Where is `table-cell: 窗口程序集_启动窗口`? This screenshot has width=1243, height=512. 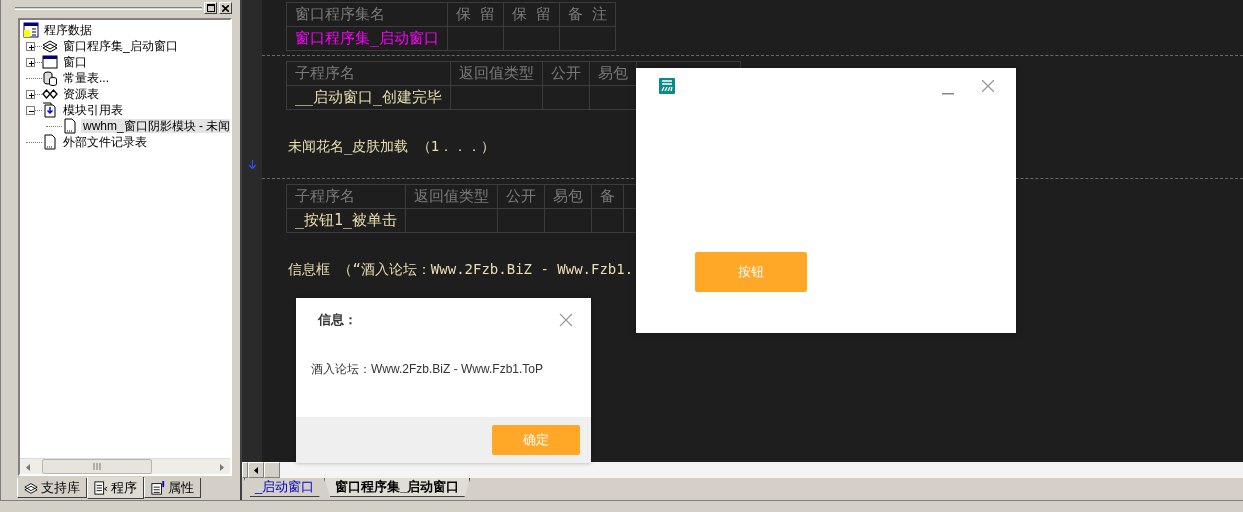 table-cell: 窗口程序集_启动窗口 is located at coordinates (367, 38).